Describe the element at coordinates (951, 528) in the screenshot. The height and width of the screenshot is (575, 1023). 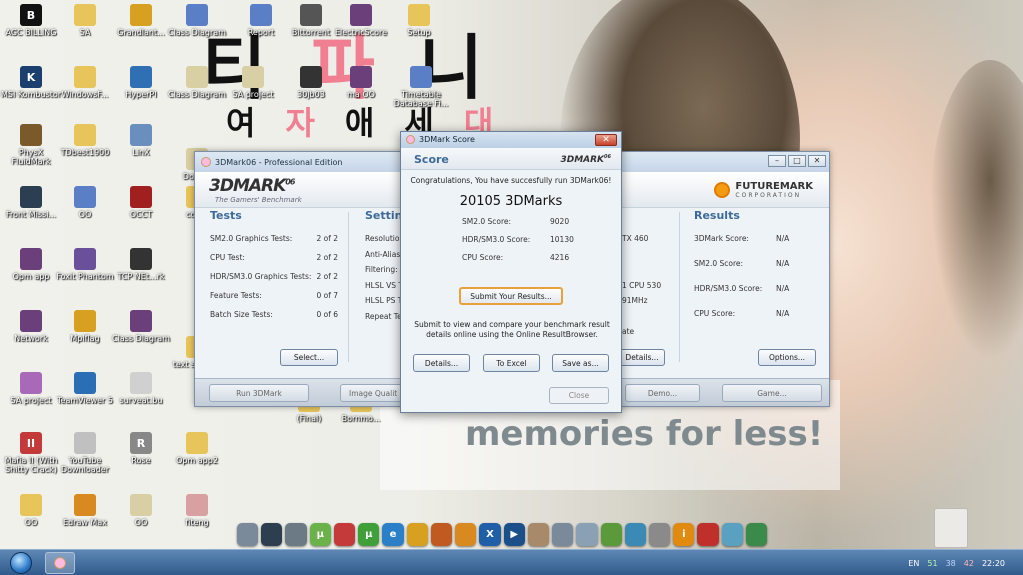
I see `desktop-widget` at that location.